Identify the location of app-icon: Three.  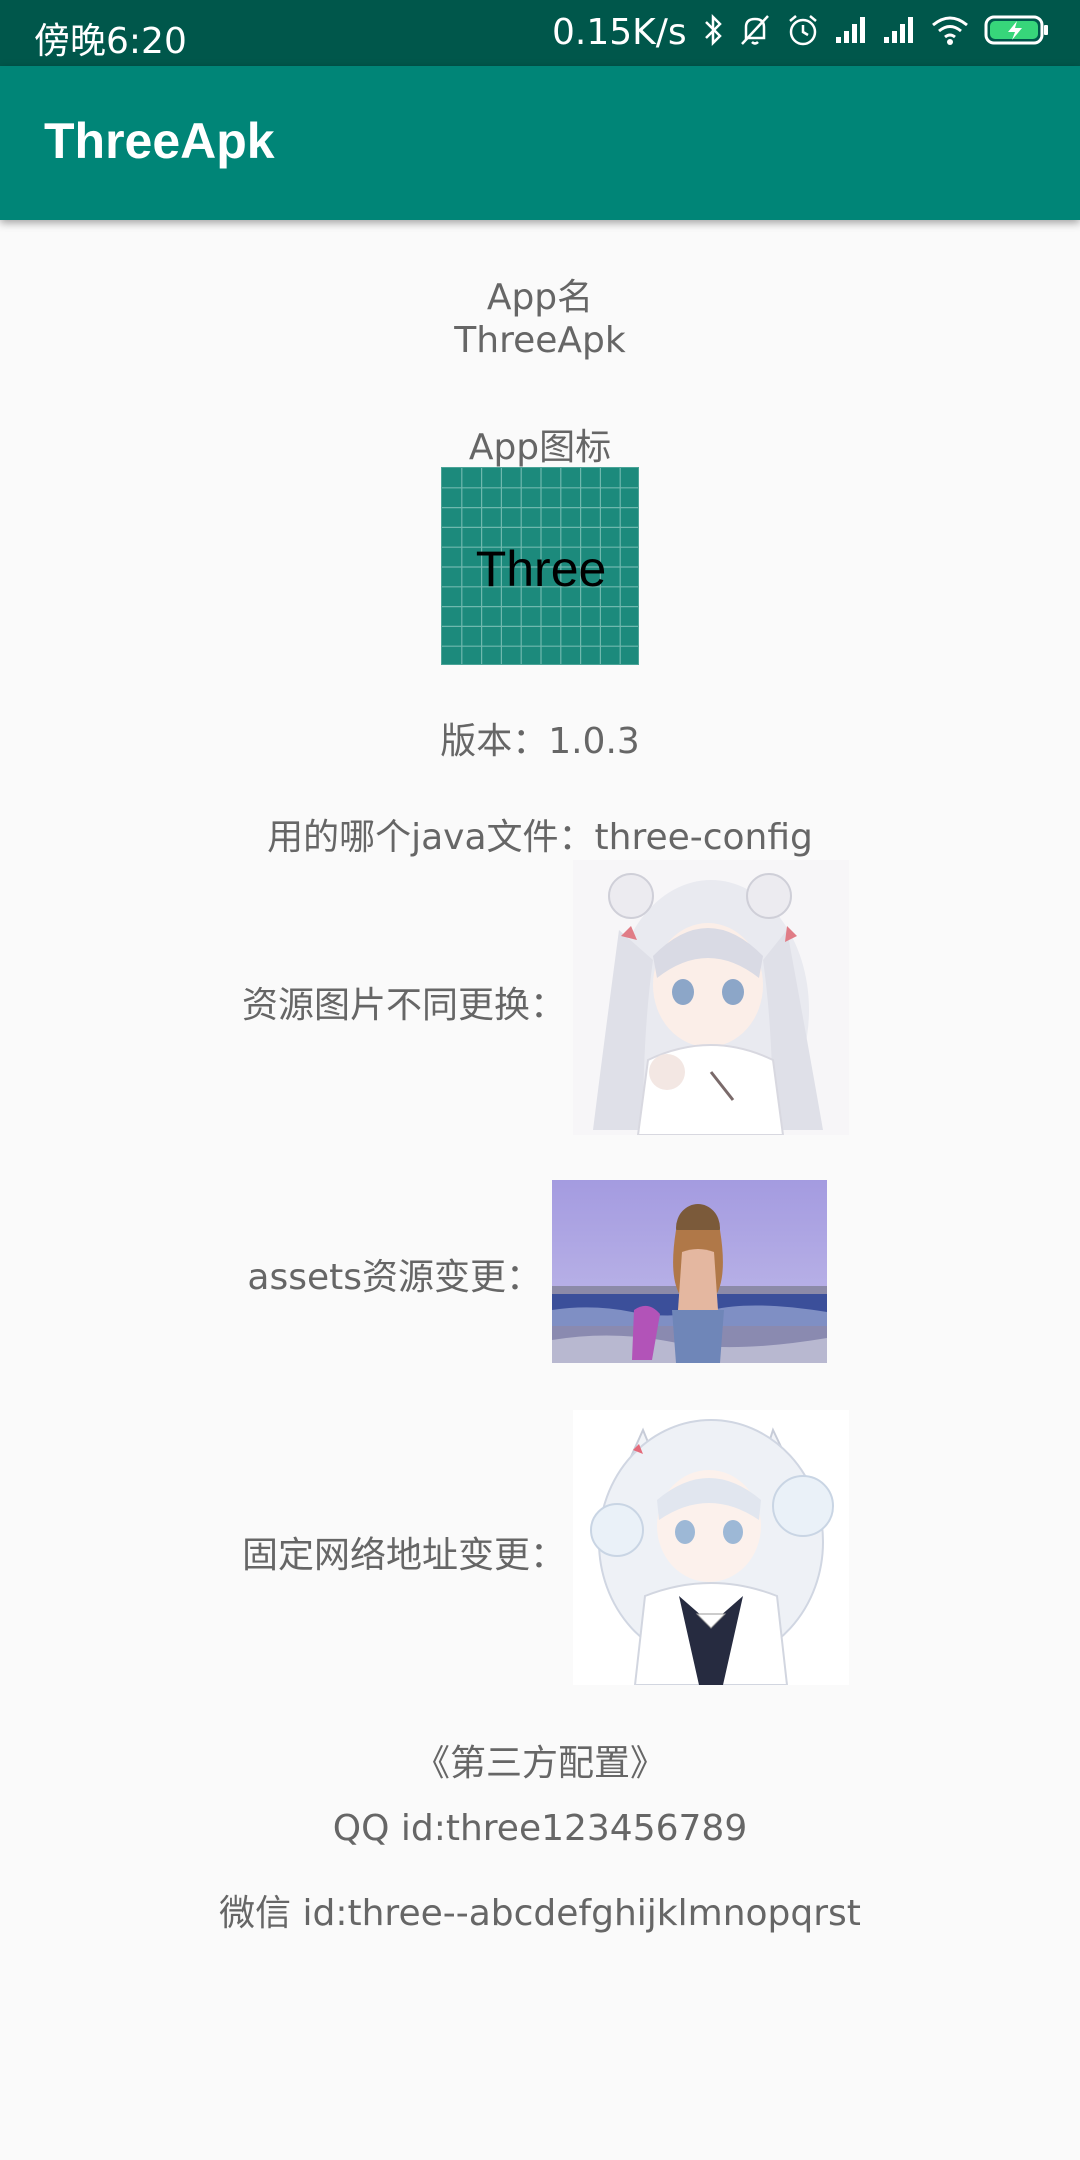
(540, 566).